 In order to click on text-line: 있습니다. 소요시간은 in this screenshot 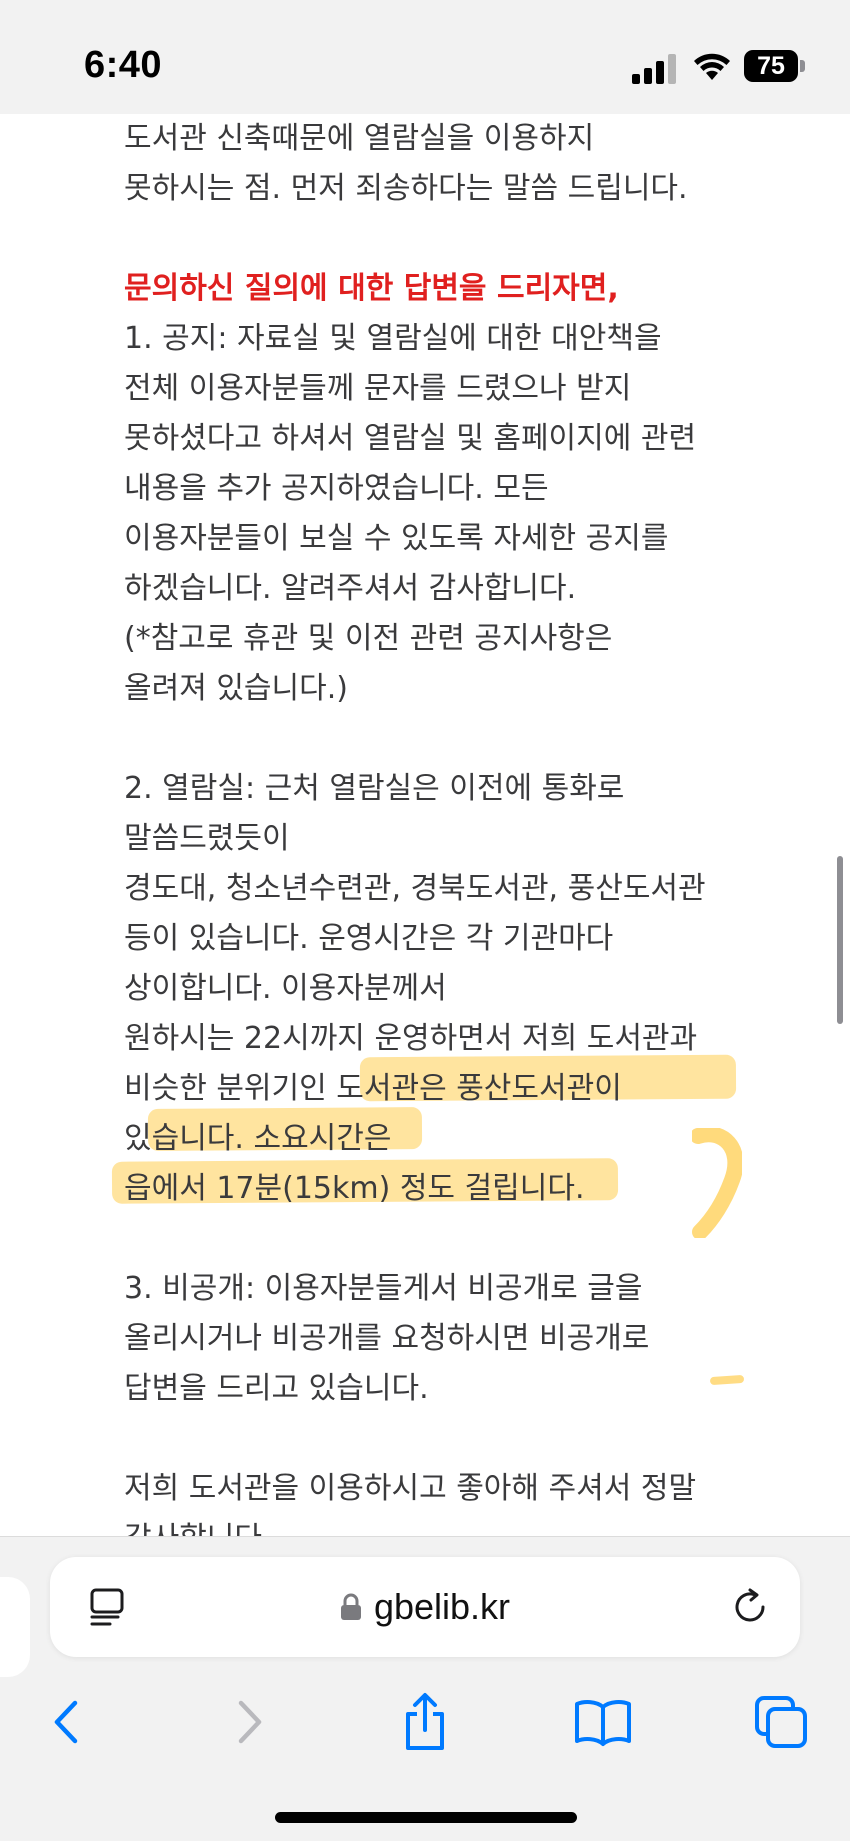, I will do `click(258, 1138)`.